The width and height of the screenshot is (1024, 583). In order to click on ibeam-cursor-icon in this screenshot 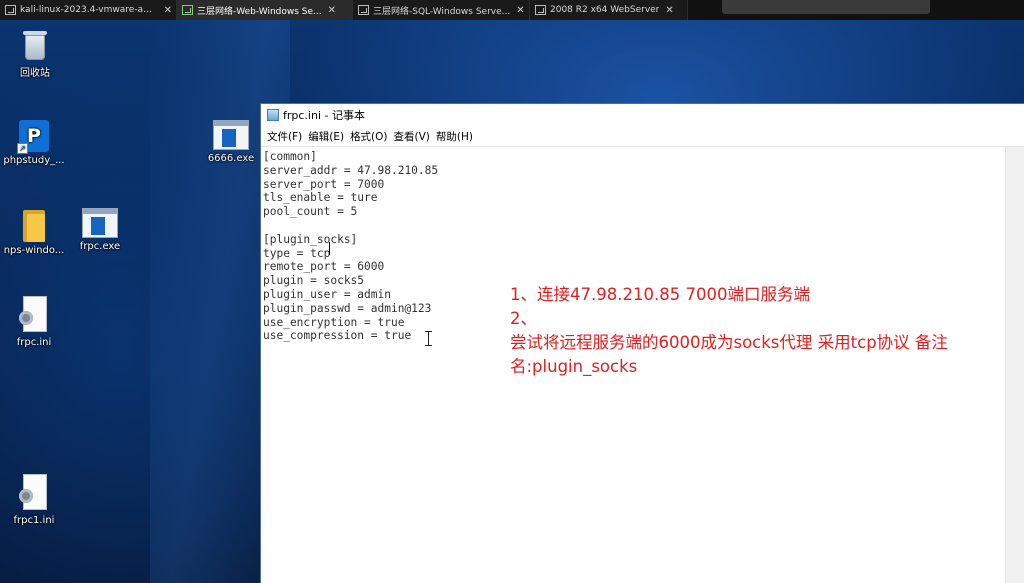, I will do `click(428, 338)`.